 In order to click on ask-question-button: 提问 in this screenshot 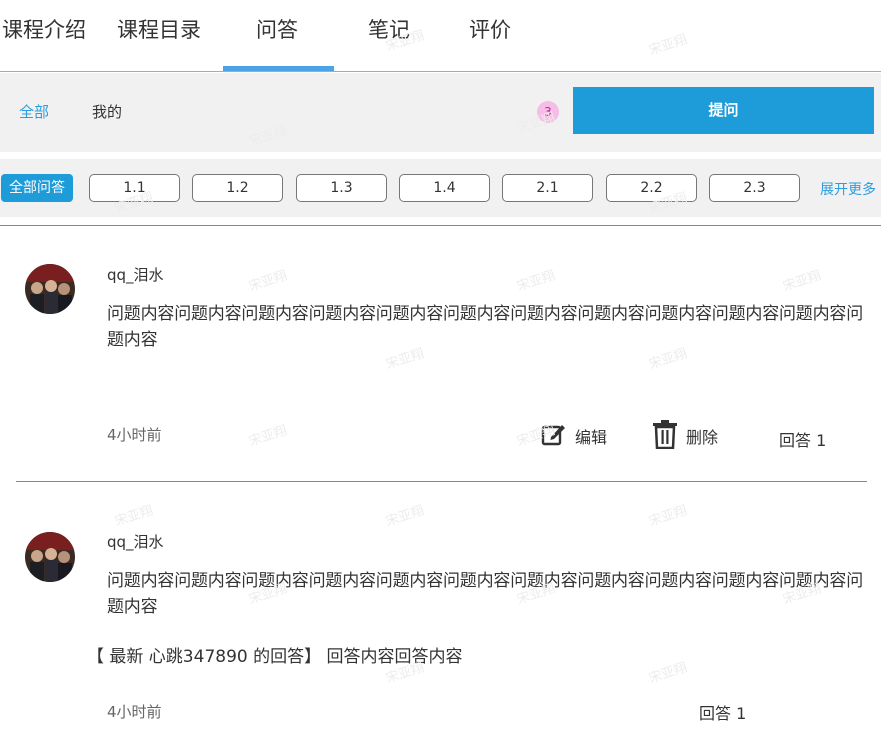, I will do `click(723, 110)`.